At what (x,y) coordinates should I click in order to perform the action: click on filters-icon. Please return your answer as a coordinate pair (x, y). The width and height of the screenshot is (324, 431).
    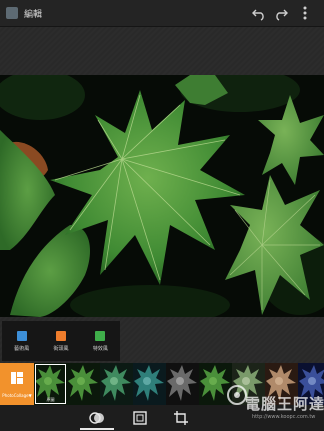
    Looking at the image, I should click on (97, 418).